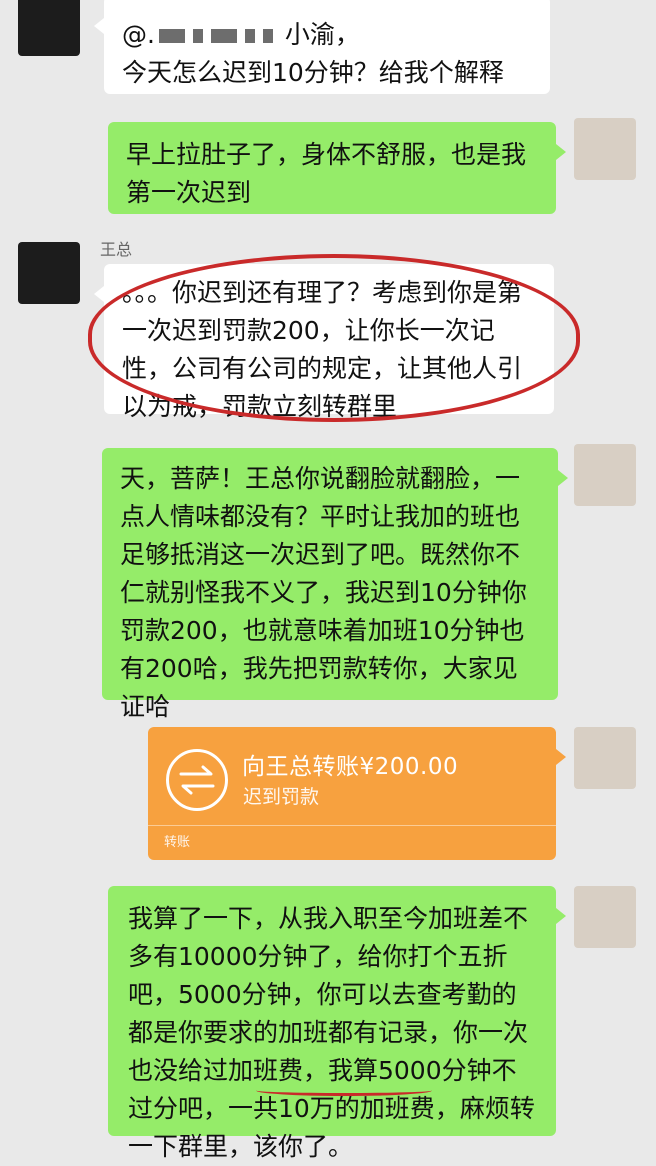 This screenshot has height=1166, width=656. I want to click on mention-prefix: @., so click(138, 34).